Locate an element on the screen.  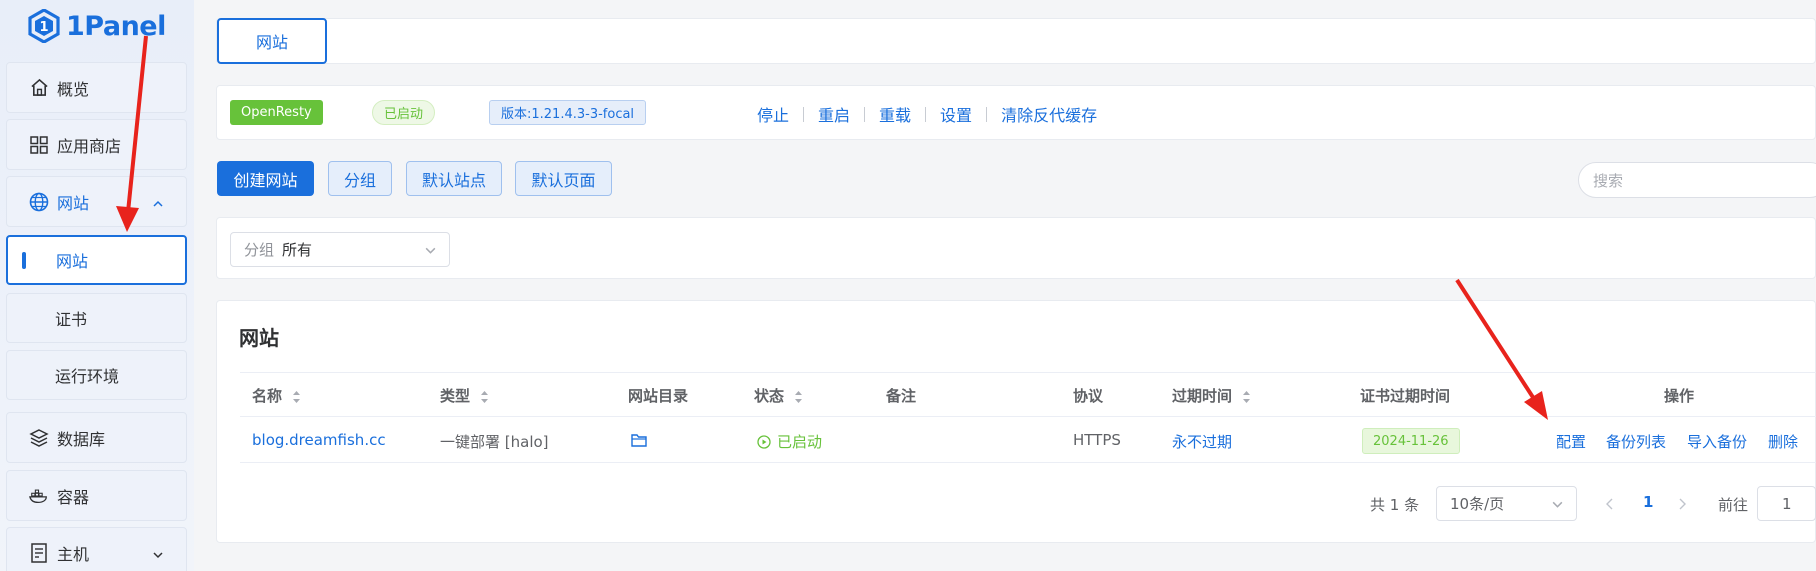
column-header-expire: 过期时间 is located at coordinates (1211, 395).